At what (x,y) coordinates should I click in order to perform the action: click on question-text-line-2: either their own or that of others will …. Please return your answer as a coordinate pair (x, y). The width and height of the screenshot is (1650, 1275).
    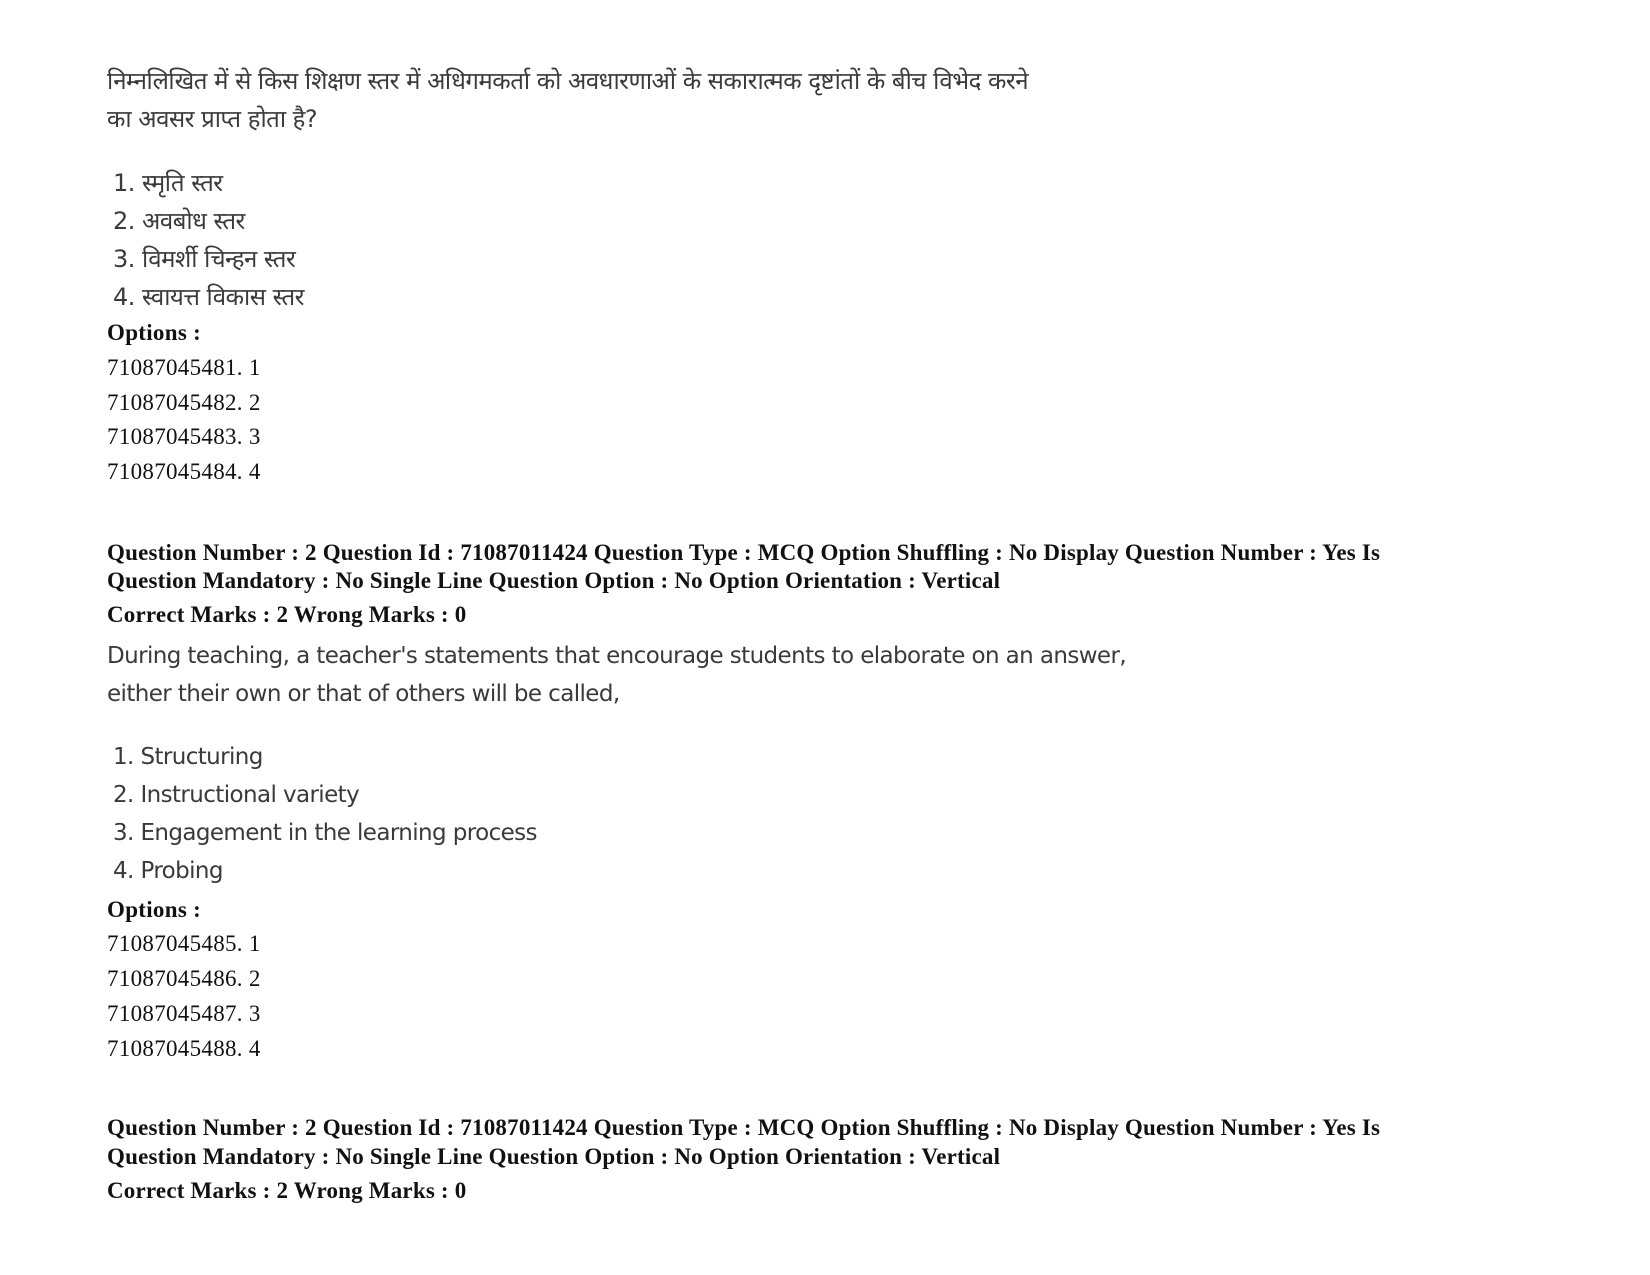
    Looking at the image, I should click on (363, 694).